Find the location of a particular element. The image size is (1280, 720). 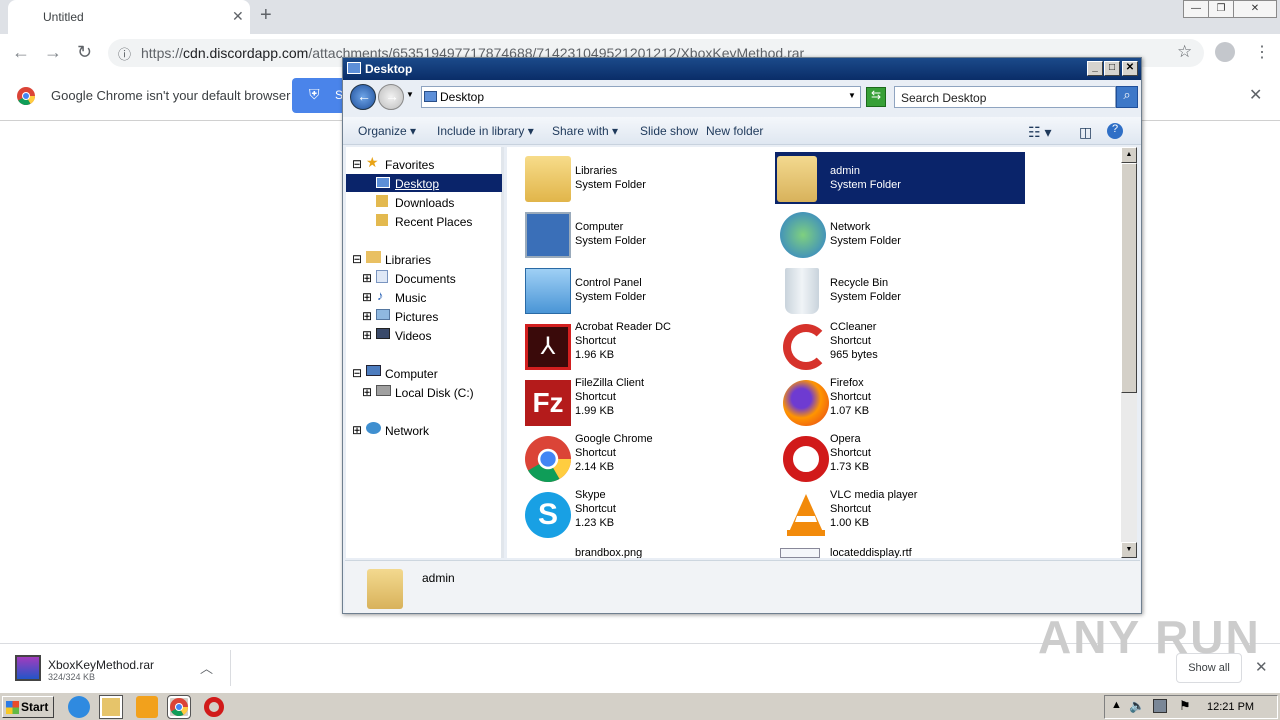

vertical-scrollbar: ▲ ▼ is located at coordinates (1129, 352).